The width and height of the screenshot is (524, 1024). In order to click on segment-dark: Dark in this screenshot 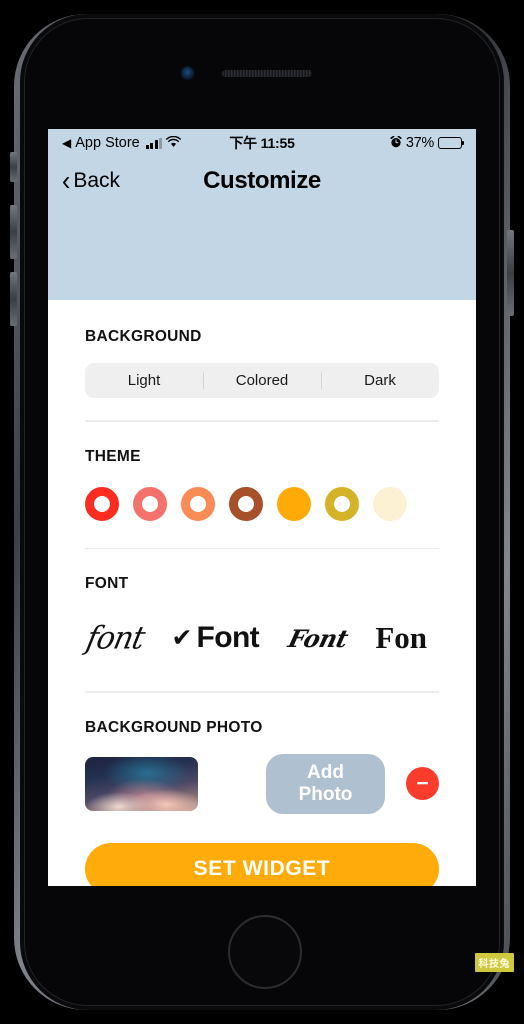, I will do `click(380, 380)`.